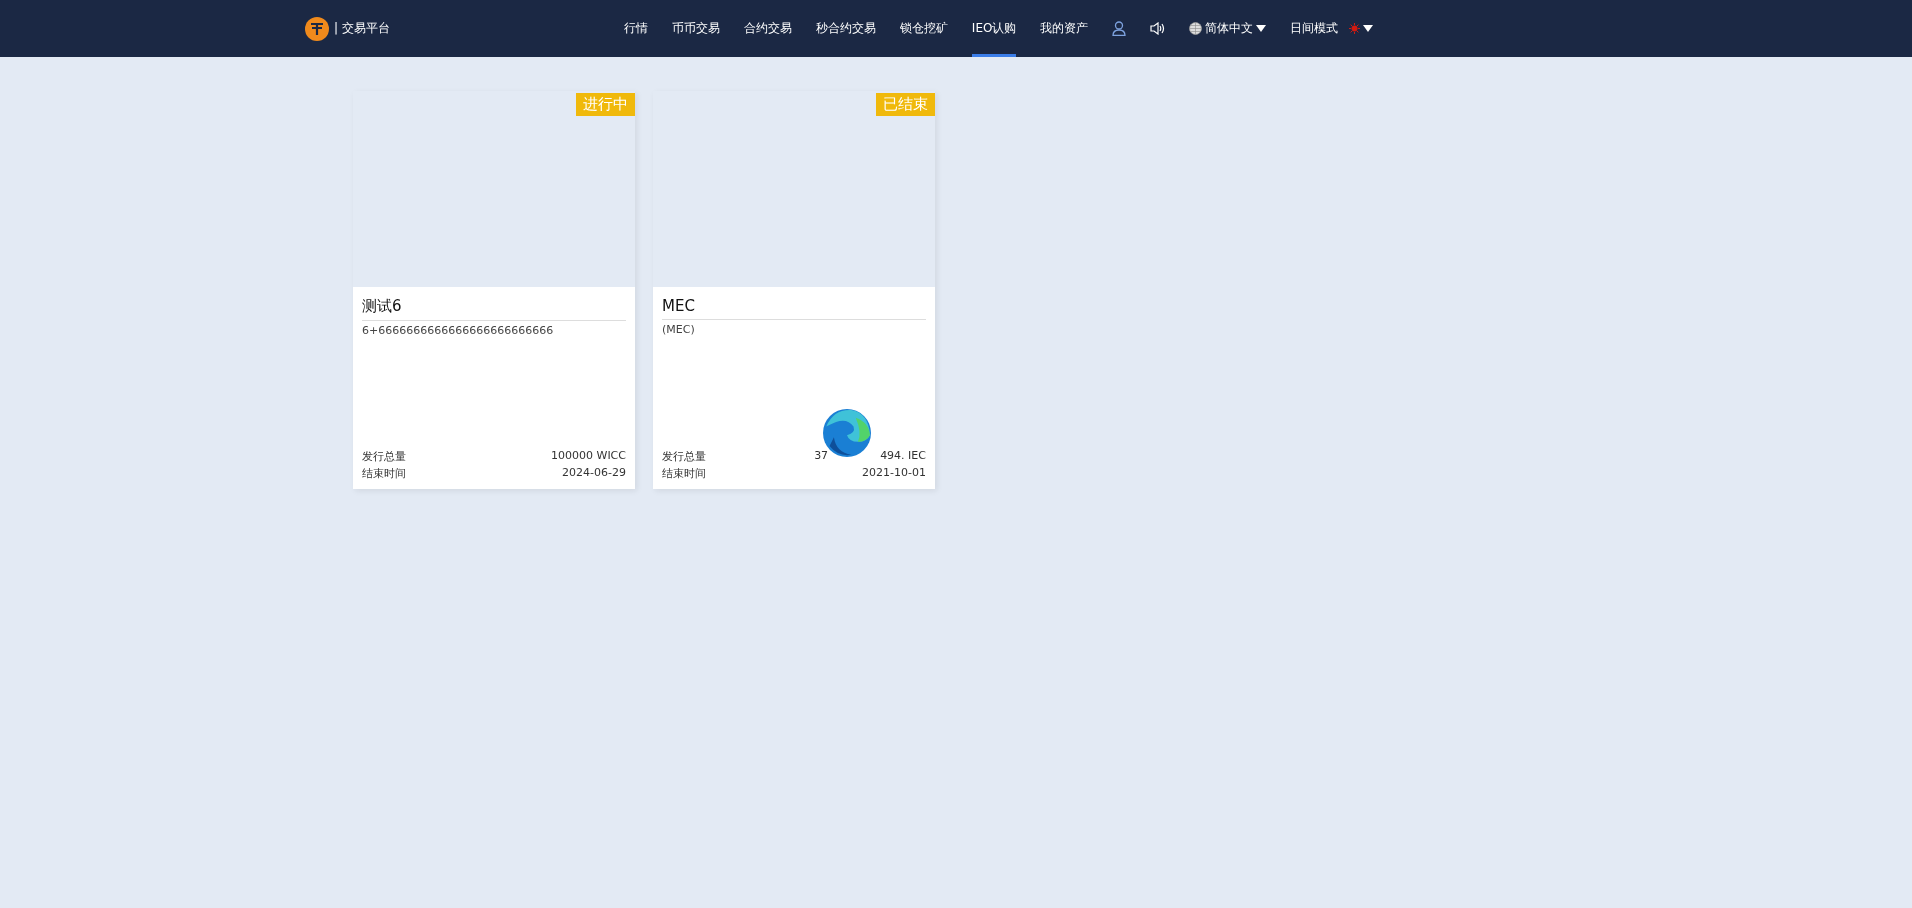  Describe the element at coordinates (679, 329) in the screenshot. I see `project-subtitle: (MEC)` at that location.